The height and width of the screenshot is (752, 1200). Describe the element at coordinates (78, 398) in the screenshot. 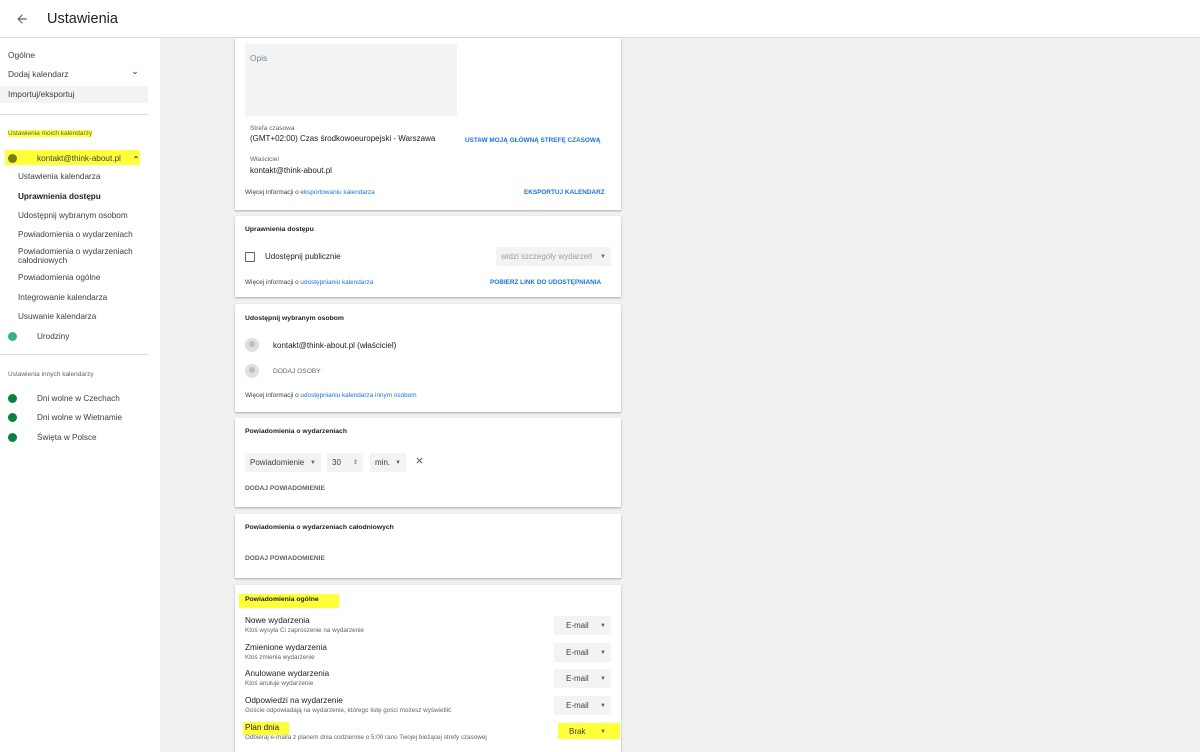

I see `calendar-name: Dni wolne w Czechach` at that location.